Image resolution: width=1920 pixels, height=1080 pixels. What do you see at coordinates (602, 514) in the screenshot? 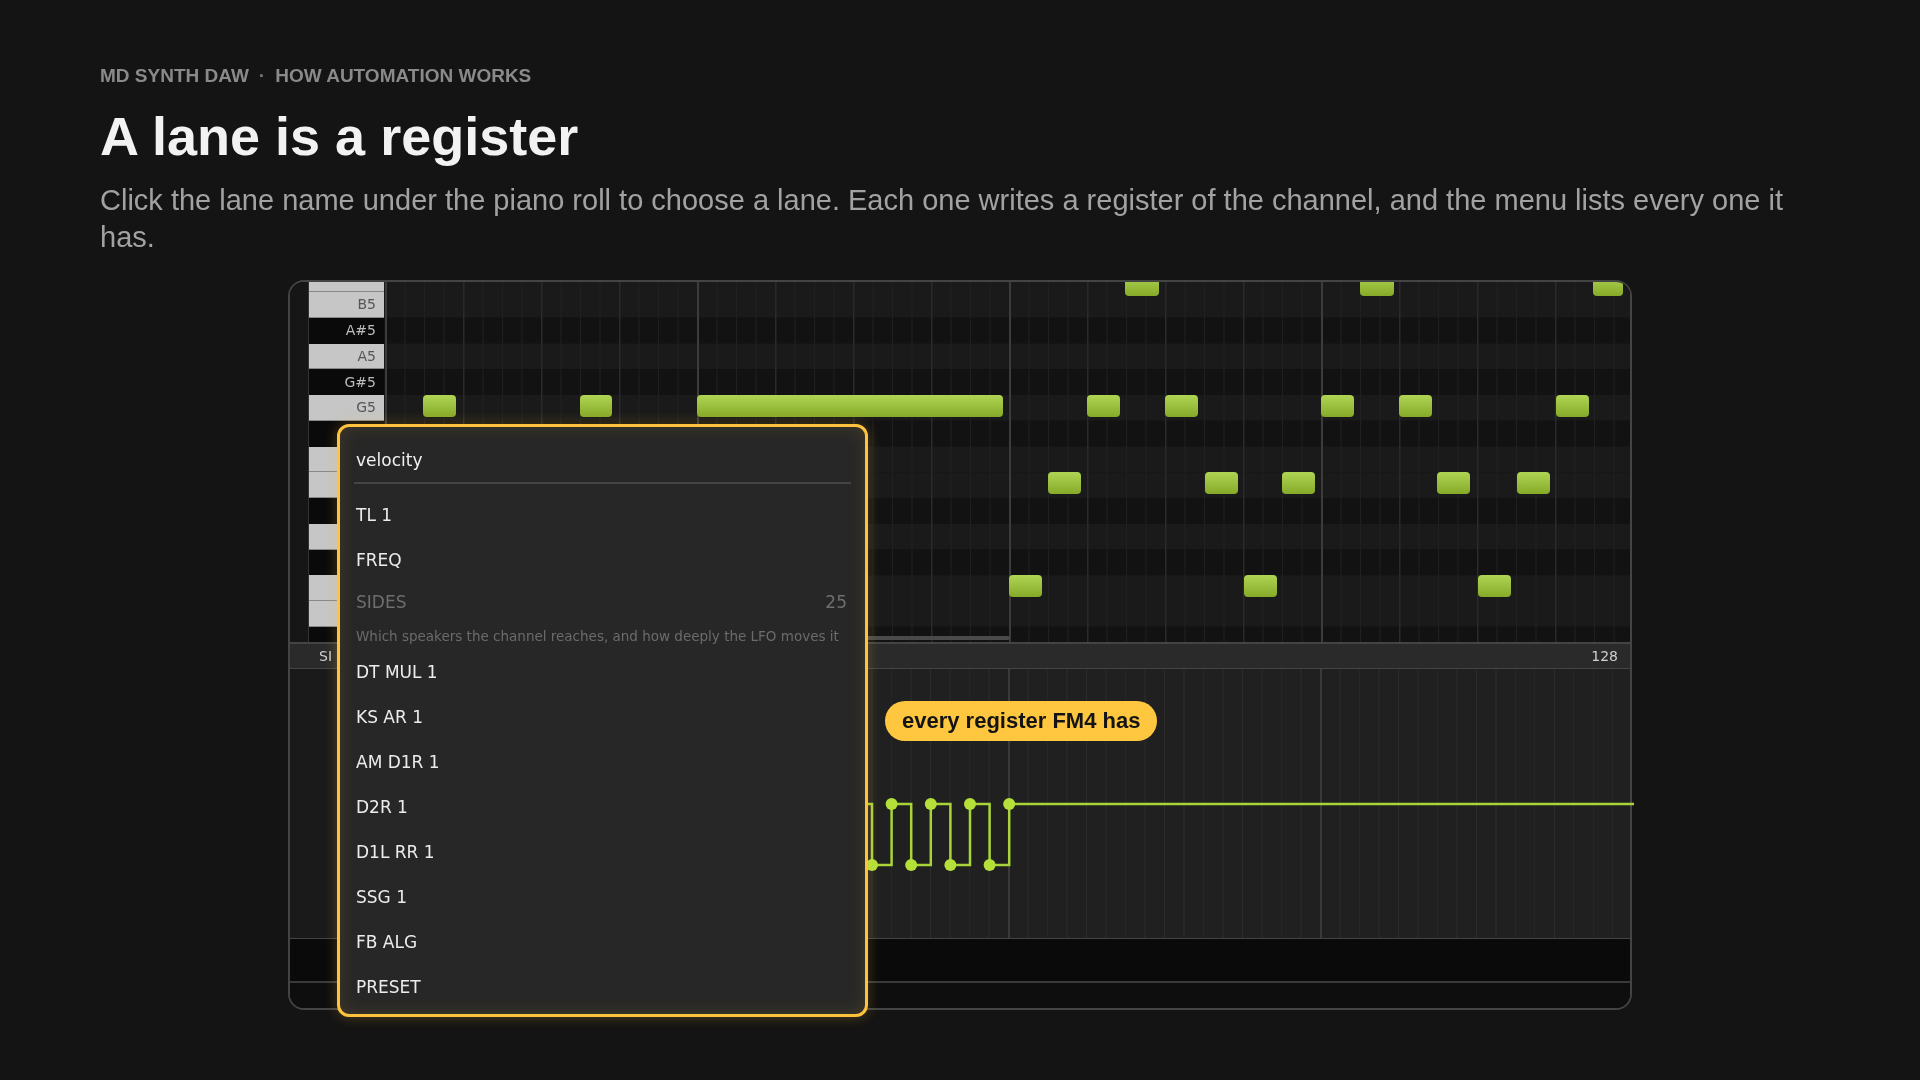
I see `menu-item: TL 1` at bounding box center [602, 514].